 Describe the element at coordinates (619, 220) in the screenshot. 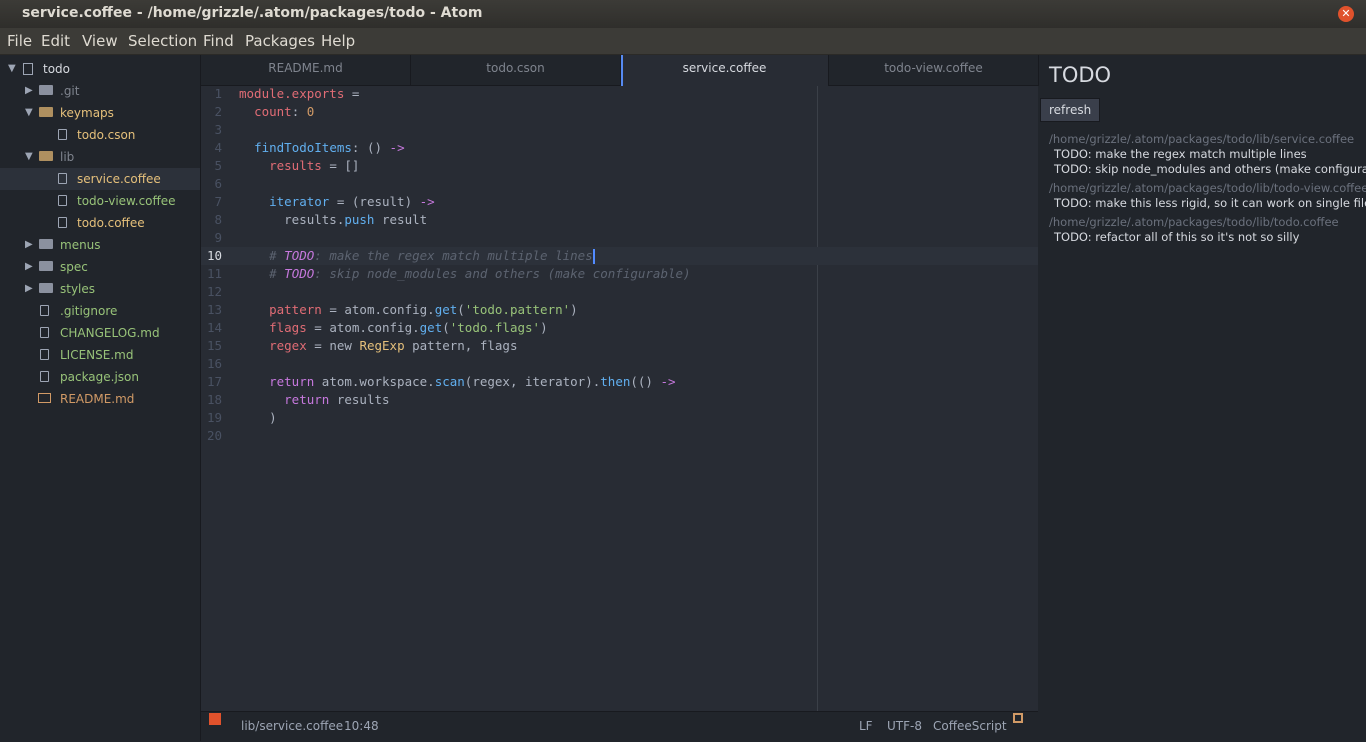

I see `code-line: 8 results.push result` at that location.